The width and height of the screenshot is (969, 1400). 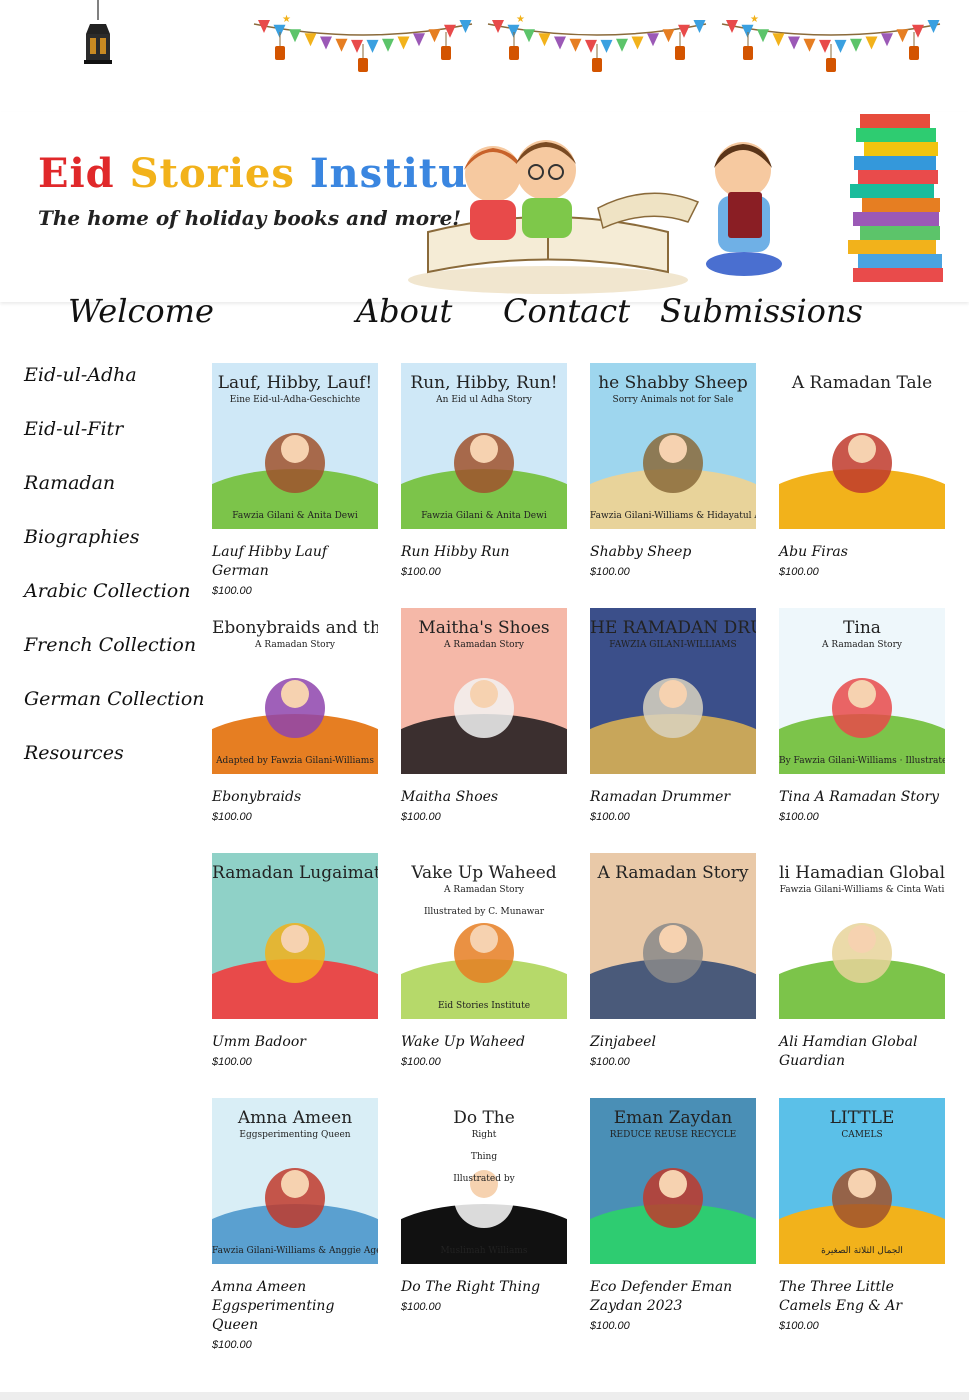 I want to click on sidebar-item-biographies: Biographies, so click(x=82, y=537).